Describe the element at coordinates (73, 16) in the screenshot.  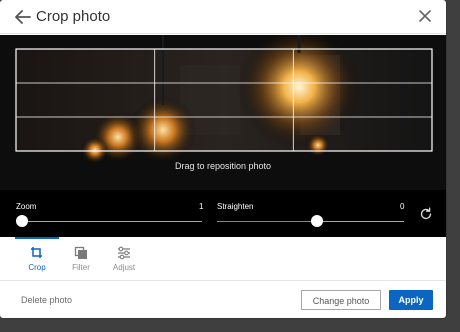
I see `dialog-title: Crop photo` at that location.